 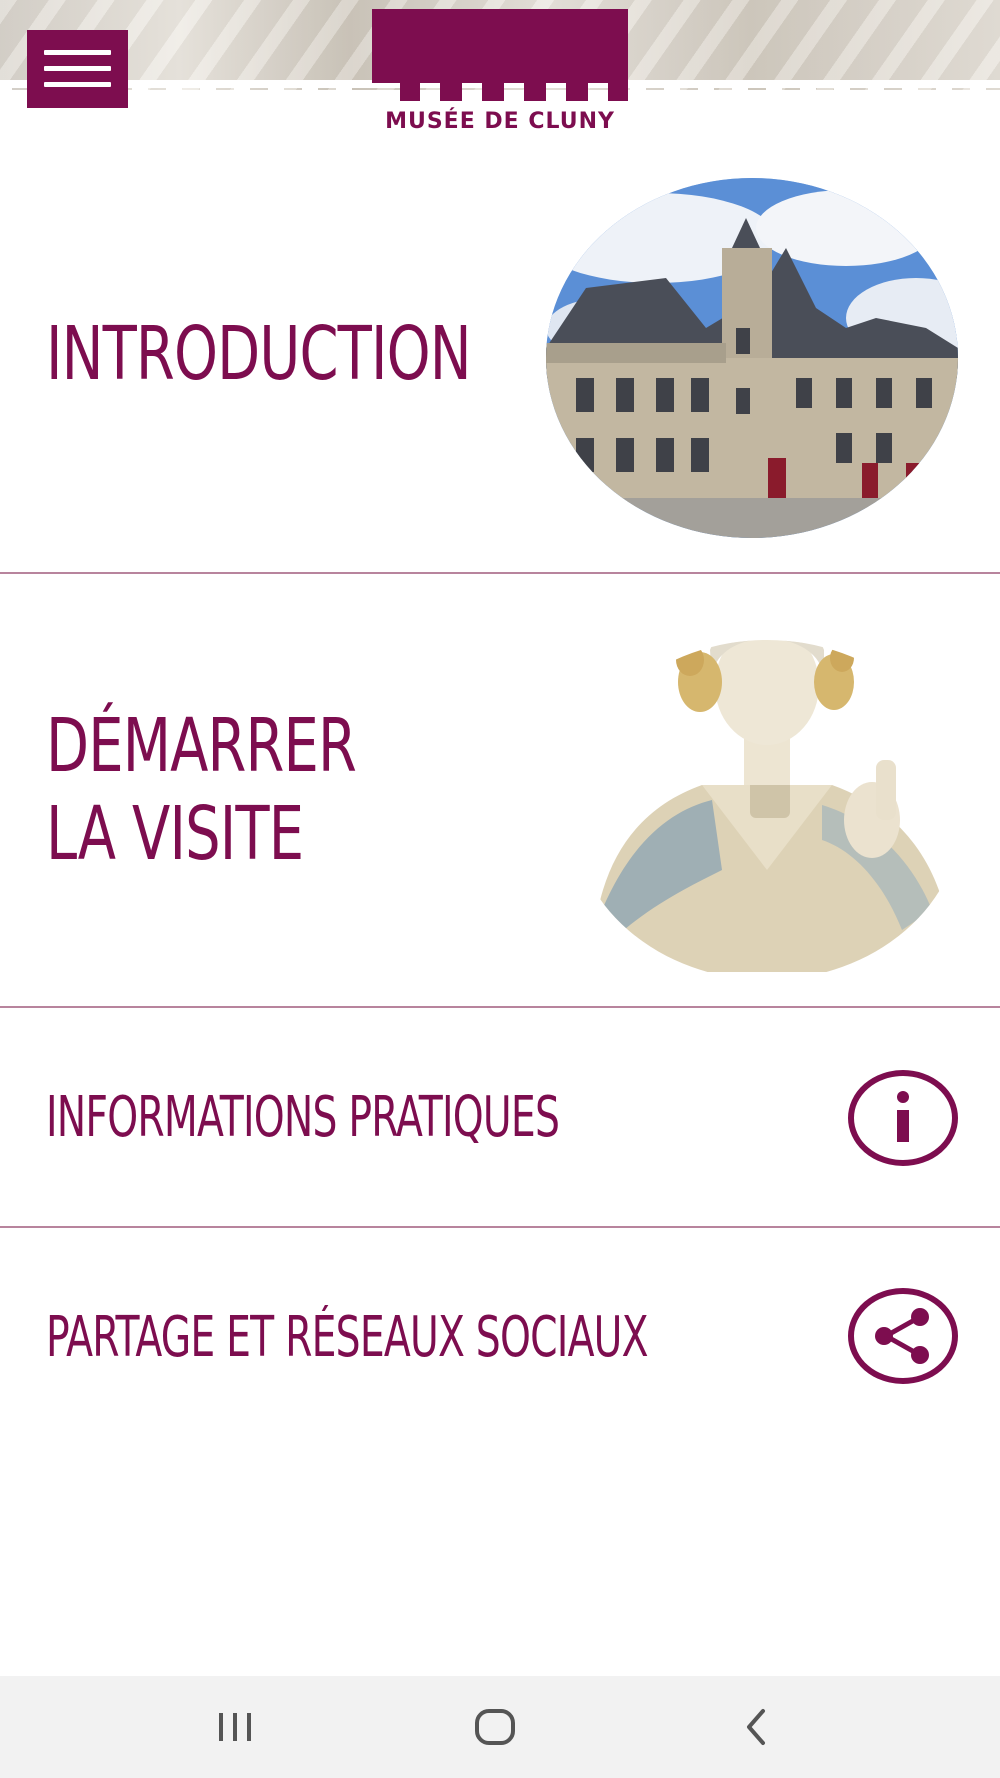 I want to click on recent-apps-button, so click(x=235, y=1727).